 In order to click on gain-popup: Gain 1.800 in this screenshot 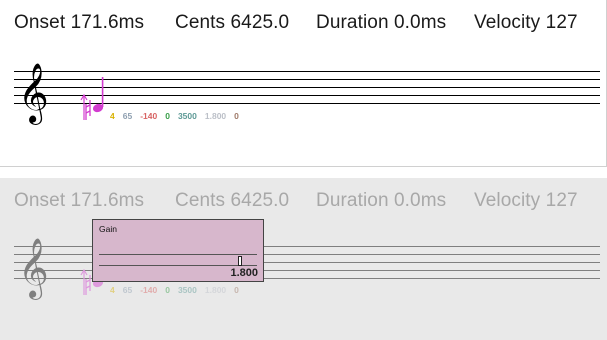, I will do `click(178, 250)`.